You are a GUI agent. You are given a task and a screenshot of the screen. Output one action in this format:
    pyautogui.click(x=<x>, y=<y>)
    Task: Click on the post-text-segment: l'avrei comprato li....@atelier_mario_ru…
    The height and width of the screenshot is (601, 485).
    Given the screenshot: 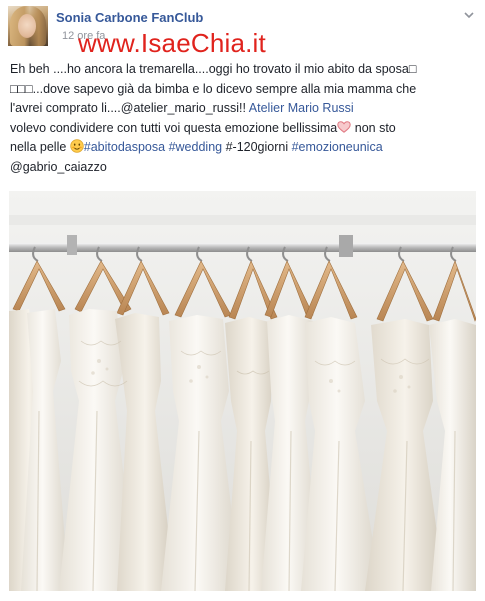 What is the action you would take?
    pyautogui.click(x=128, y=108)
    